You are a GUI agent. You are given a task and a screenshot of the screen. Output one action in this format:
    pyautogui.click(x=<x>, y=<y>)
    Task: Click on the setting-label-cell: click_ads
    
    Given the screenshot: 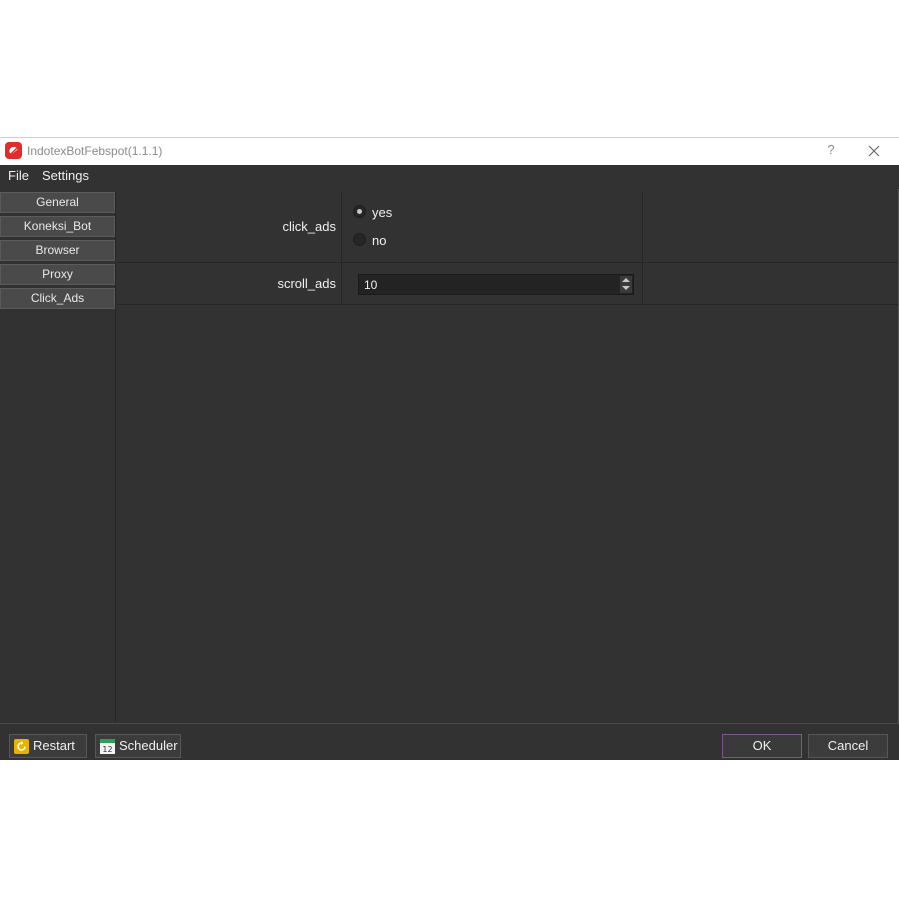 What is the action you would take?
    pyautogui.click(x=229, y=226)
    